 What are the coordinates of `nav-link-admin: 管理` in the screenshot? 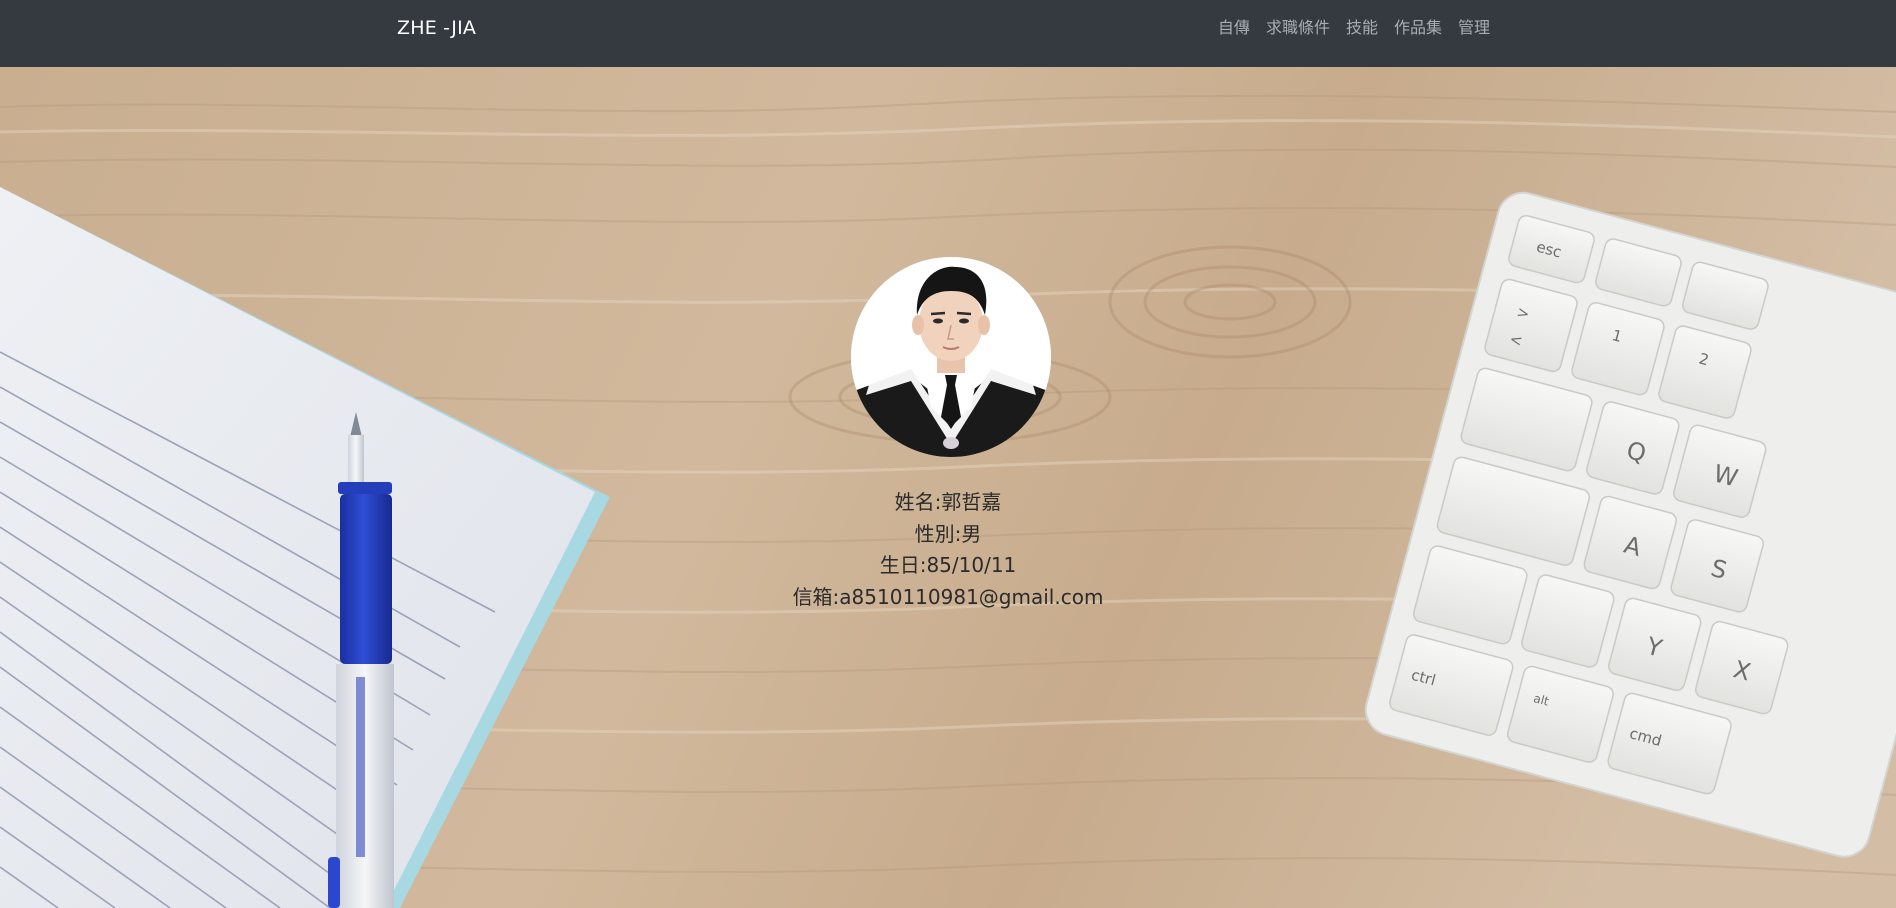 It's located at (1474, 28).